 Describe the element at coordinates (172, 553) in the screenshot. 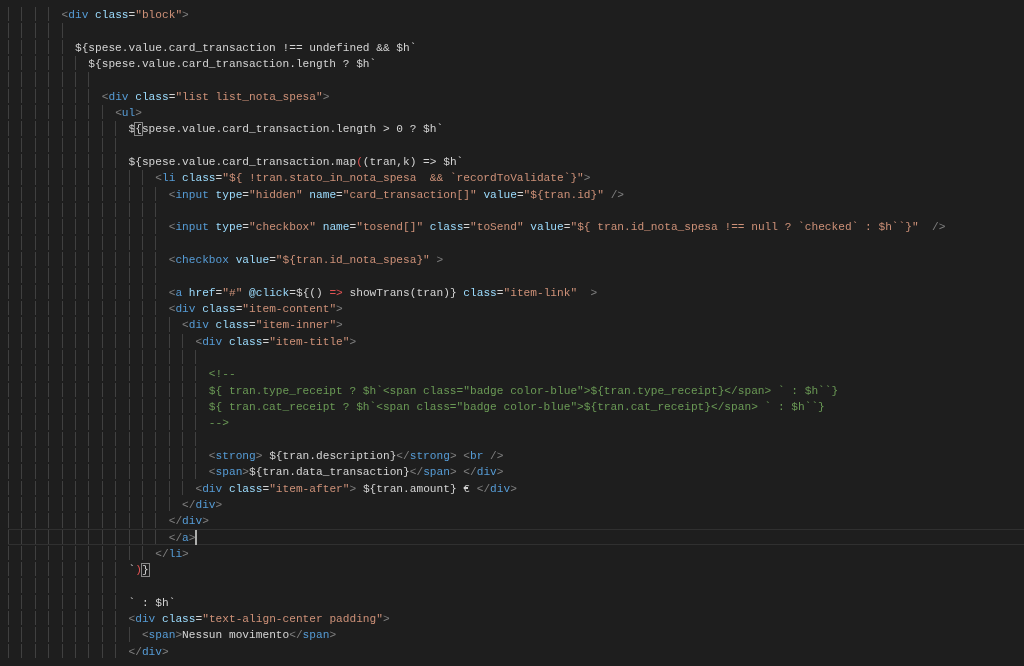

I see `code-line: </li>` at that location.